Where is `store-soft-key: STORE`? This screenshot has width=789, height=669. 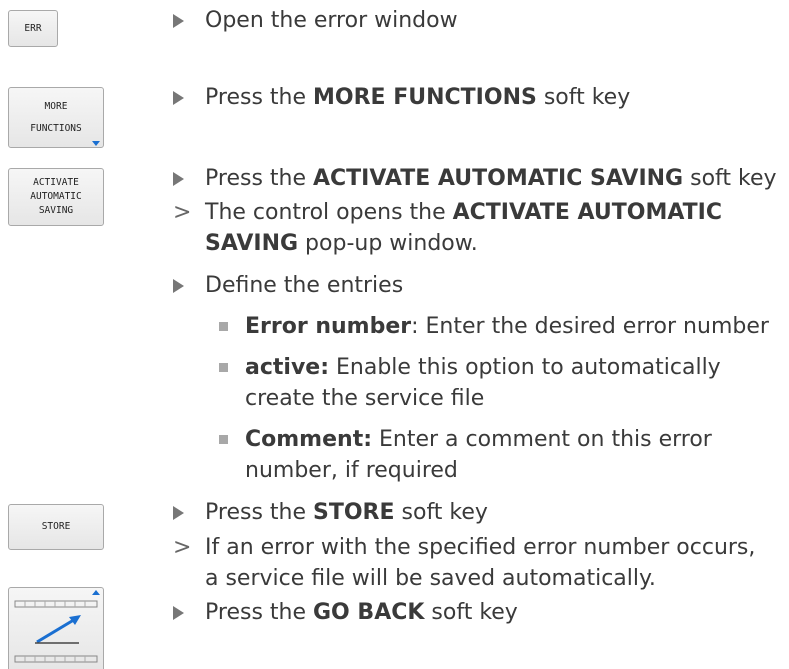 store-soft-key: STORE is located at coordinates (56, 527).